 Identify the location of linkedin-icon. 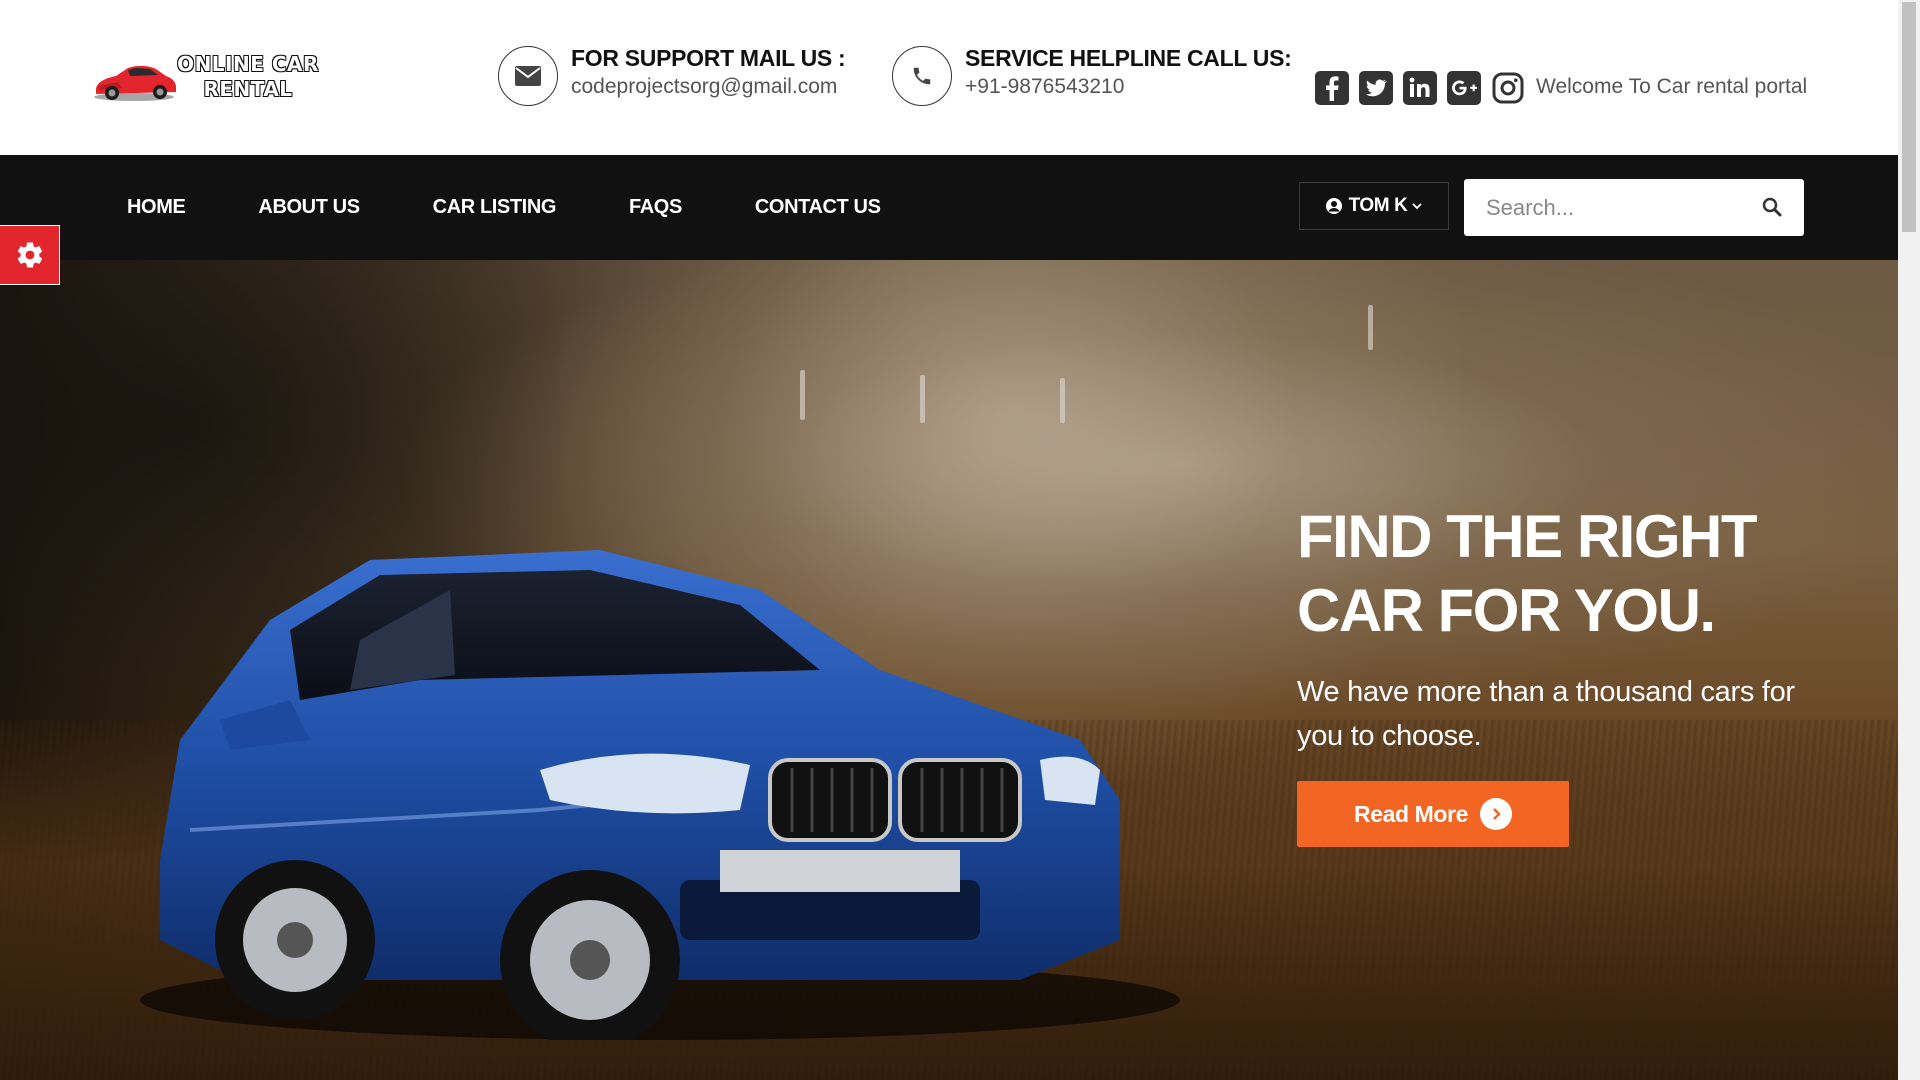
(1420, 88).